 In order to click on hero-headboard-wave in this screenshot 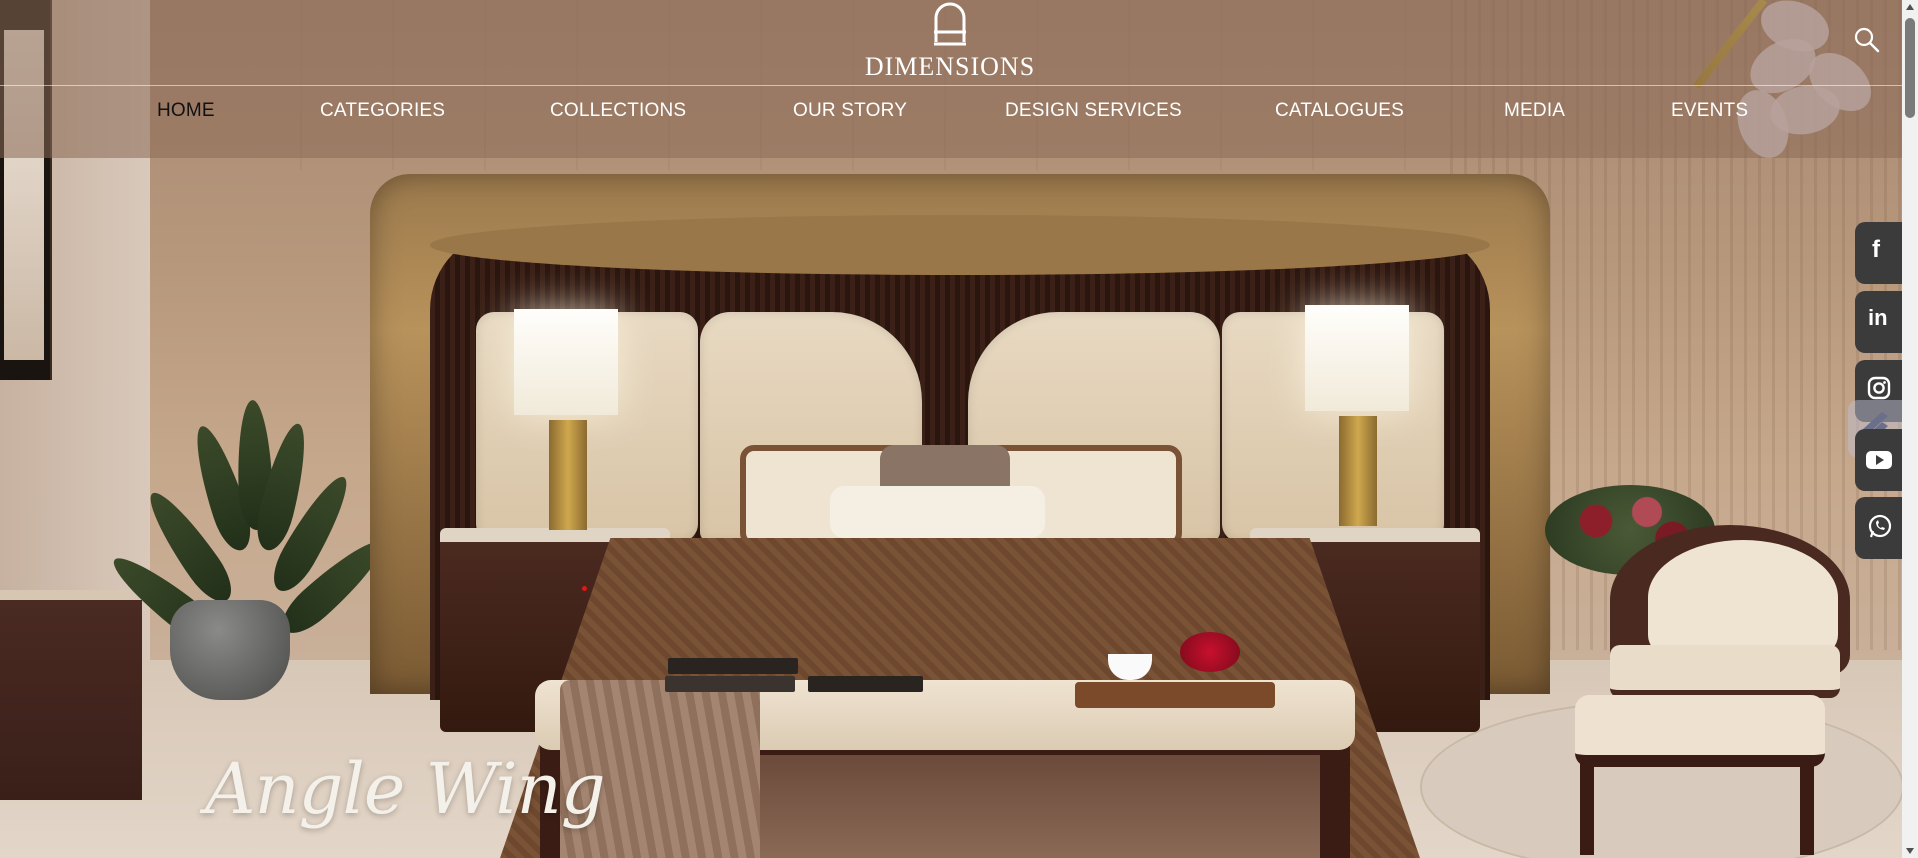, I will do `click(960, 245)`.